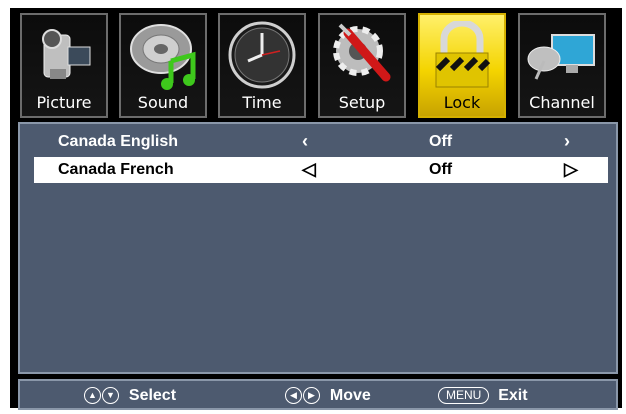  Describe the element at coordinates (262, 102) in the screenshot. I see `tab-label: Time` at that location.